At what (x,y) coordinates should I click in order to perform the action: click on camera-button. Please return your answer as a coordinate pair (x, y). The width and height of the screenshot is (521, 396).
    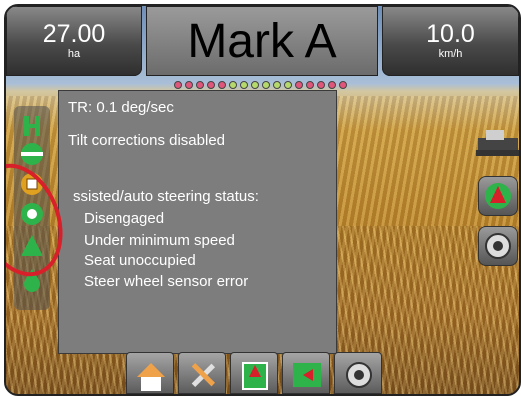
    Looking at the image, I should click on (358, 373).